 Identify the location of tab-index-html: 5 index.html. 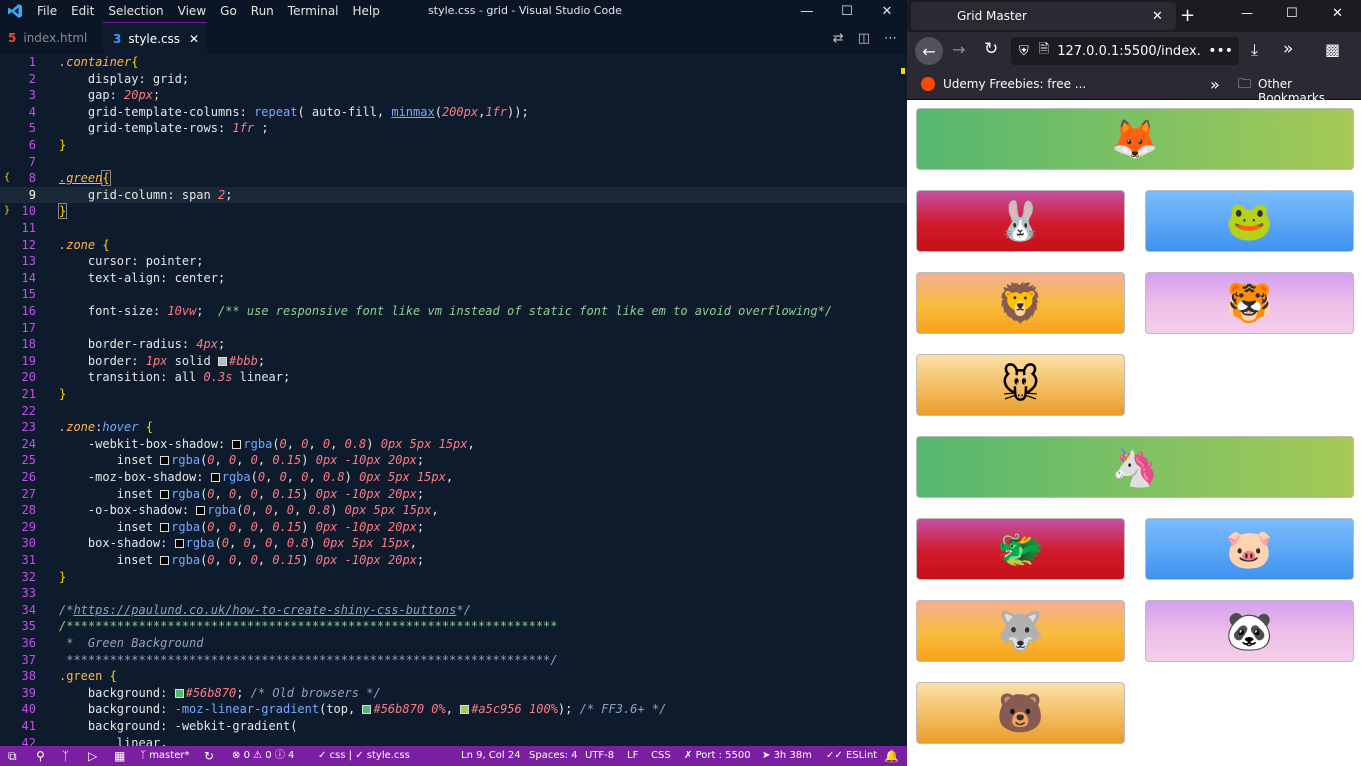
(51, 38).